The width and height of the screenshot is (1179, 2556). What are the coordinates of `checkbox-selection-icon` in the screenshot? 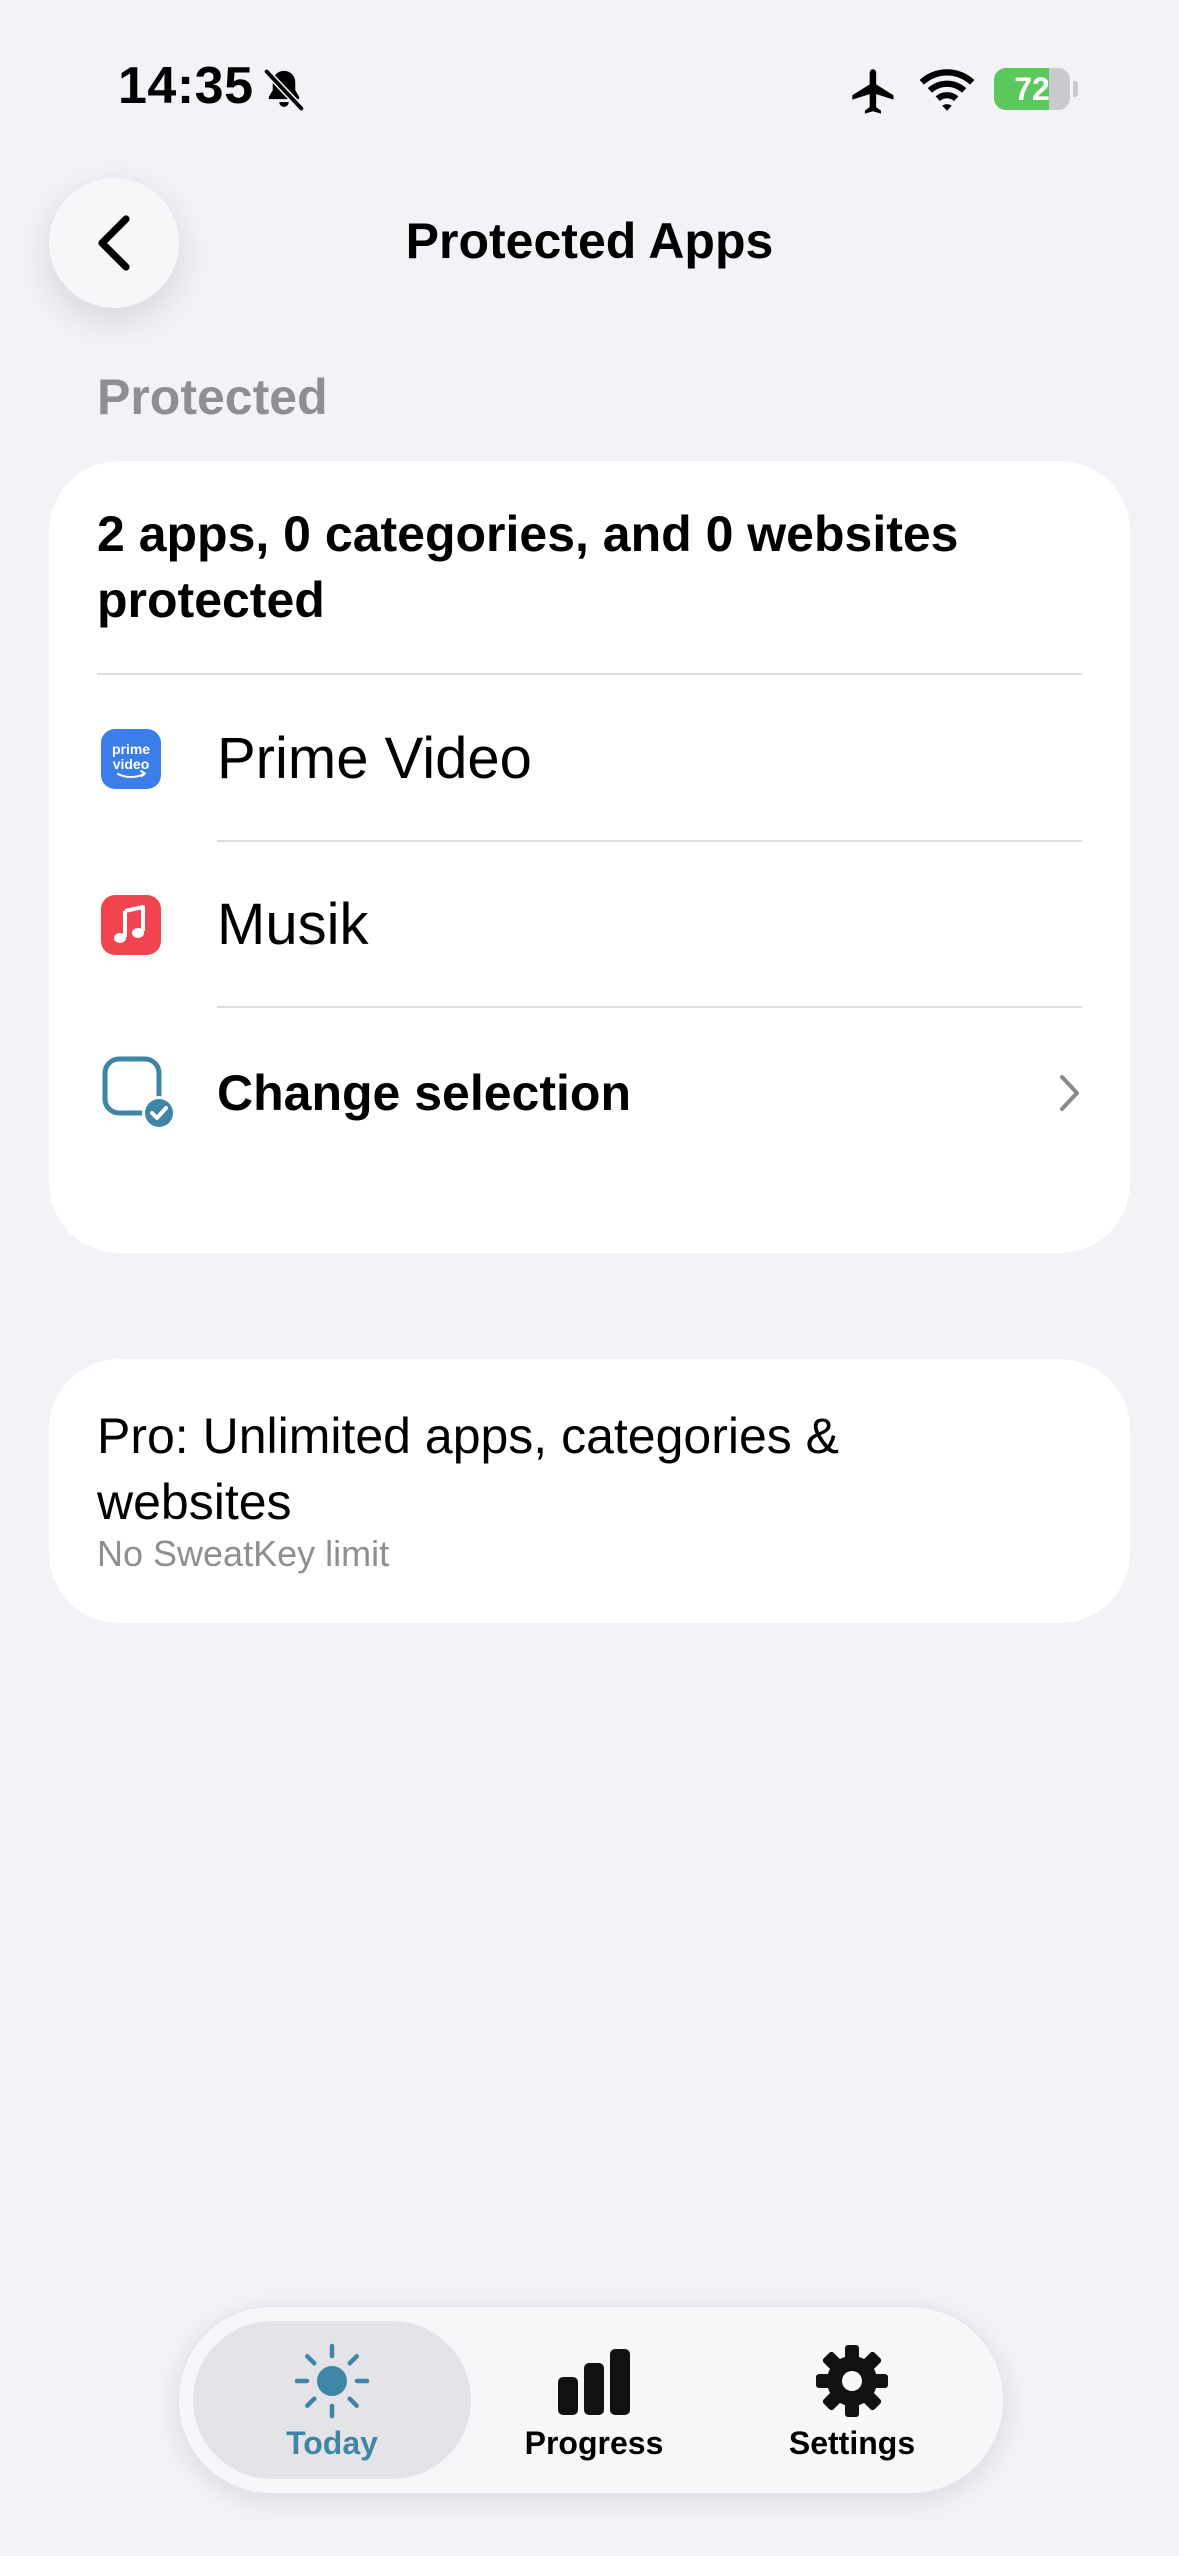 It's located at (139, 1093).